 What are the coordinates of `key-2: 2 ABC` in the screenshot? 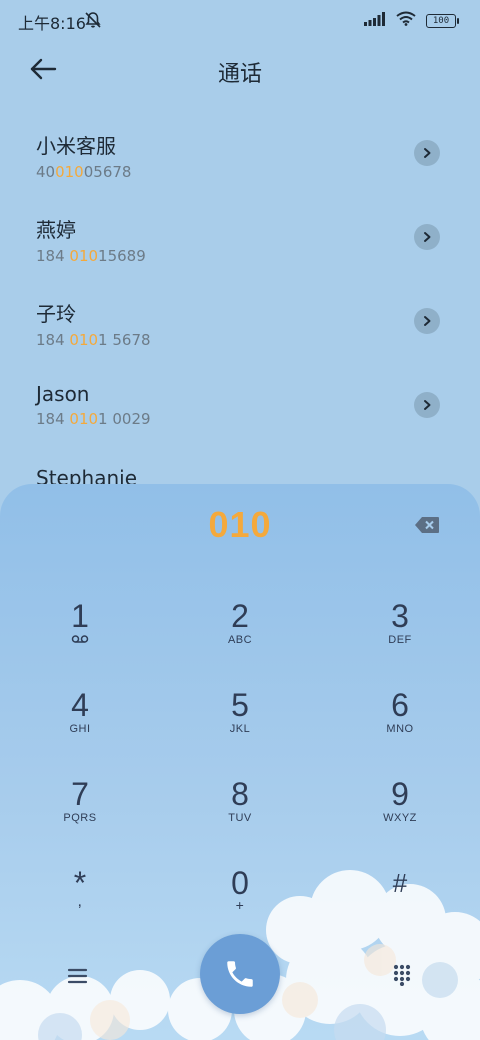 It's located at (240, 636).